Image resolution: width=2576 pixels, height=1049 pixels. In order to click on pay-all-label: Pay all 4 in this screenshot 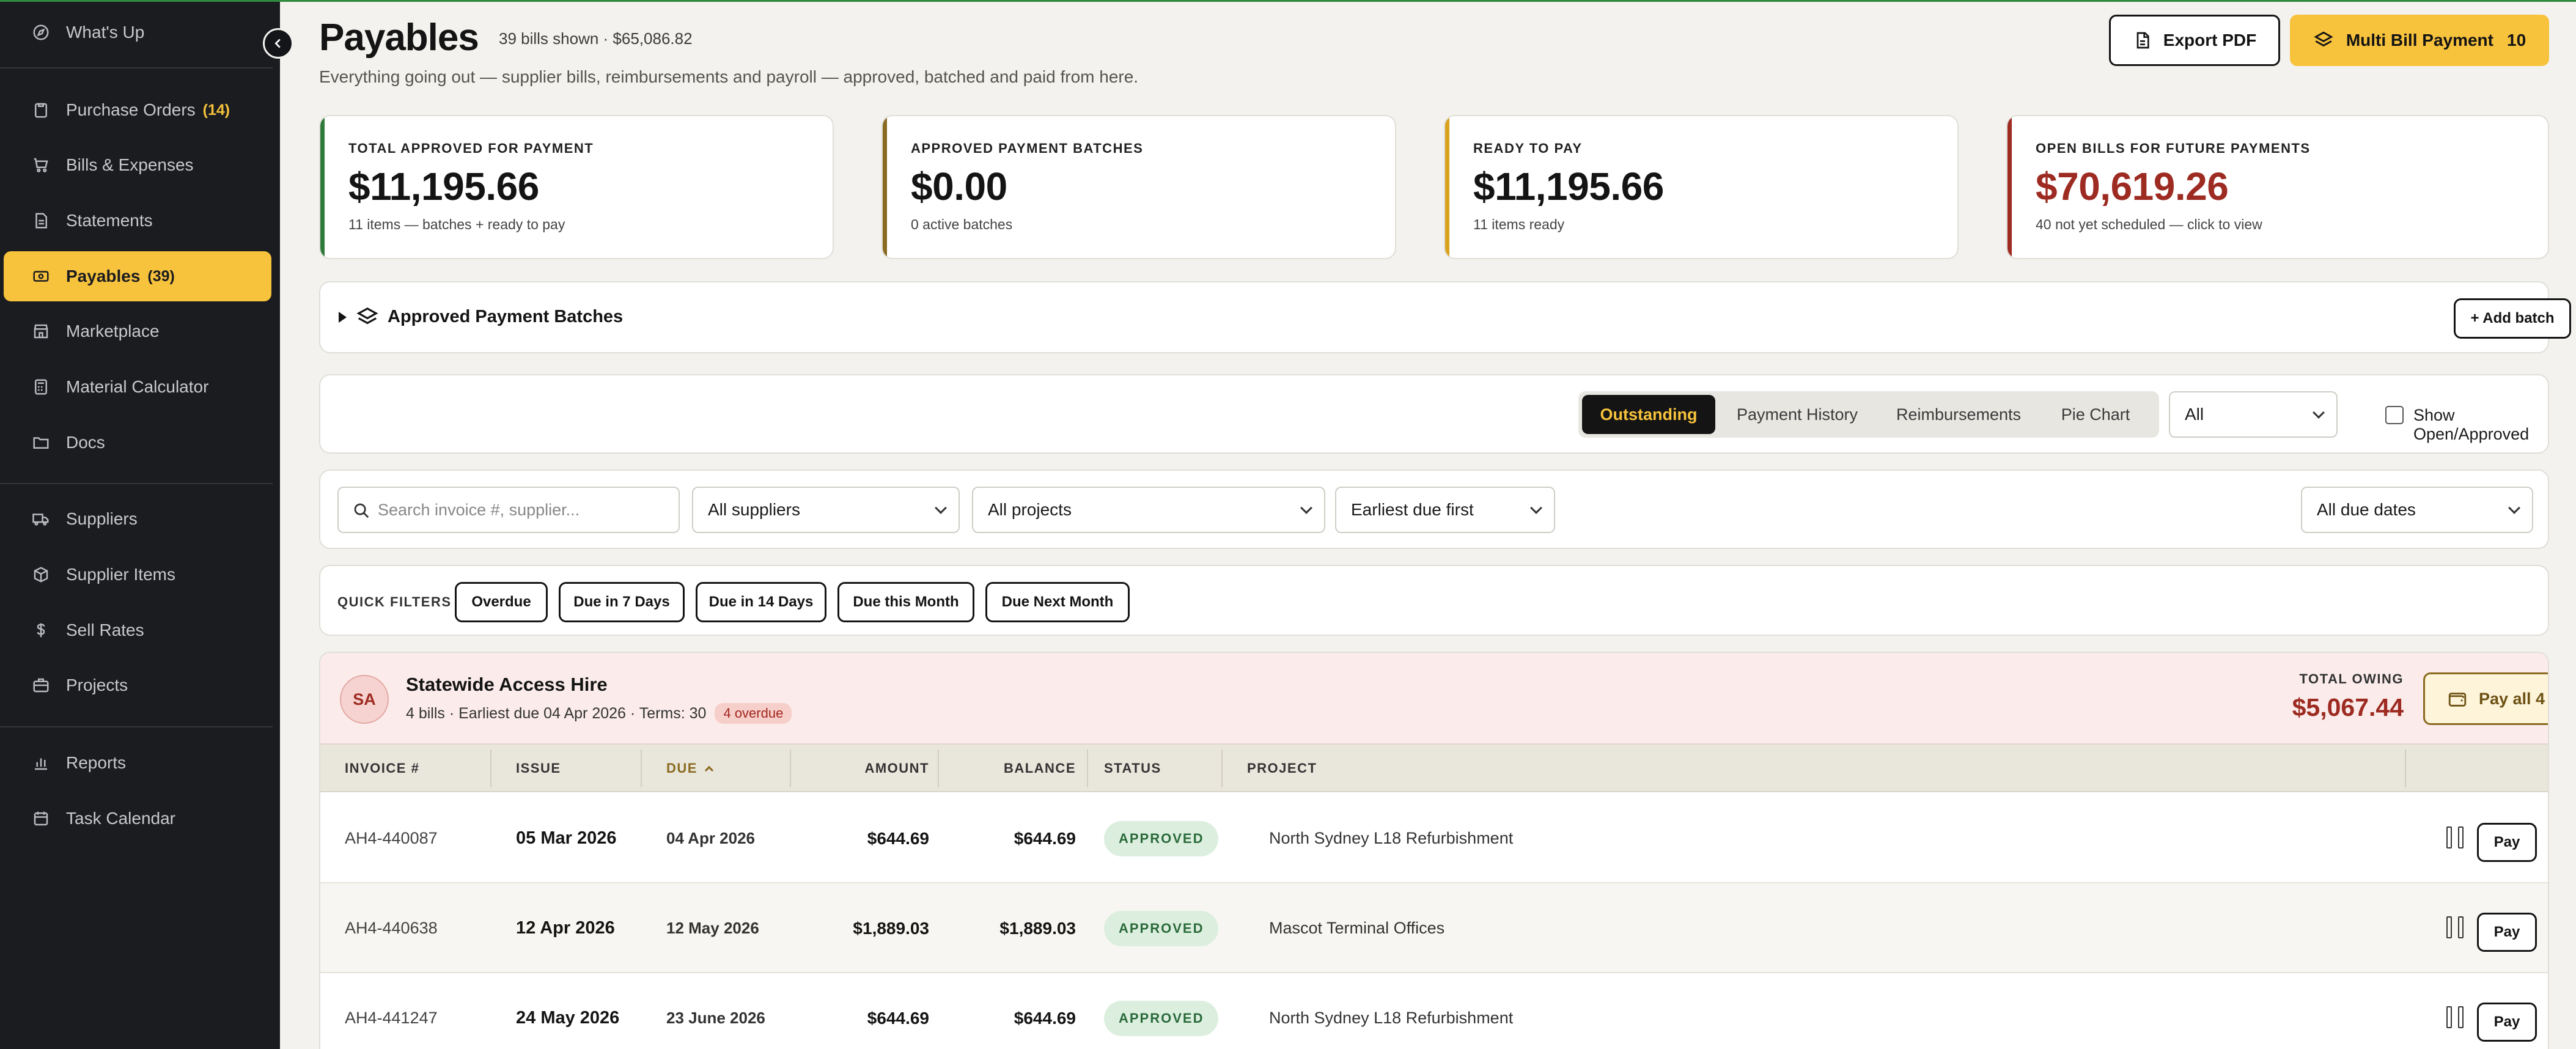, I will do `click(2511, 698)`.